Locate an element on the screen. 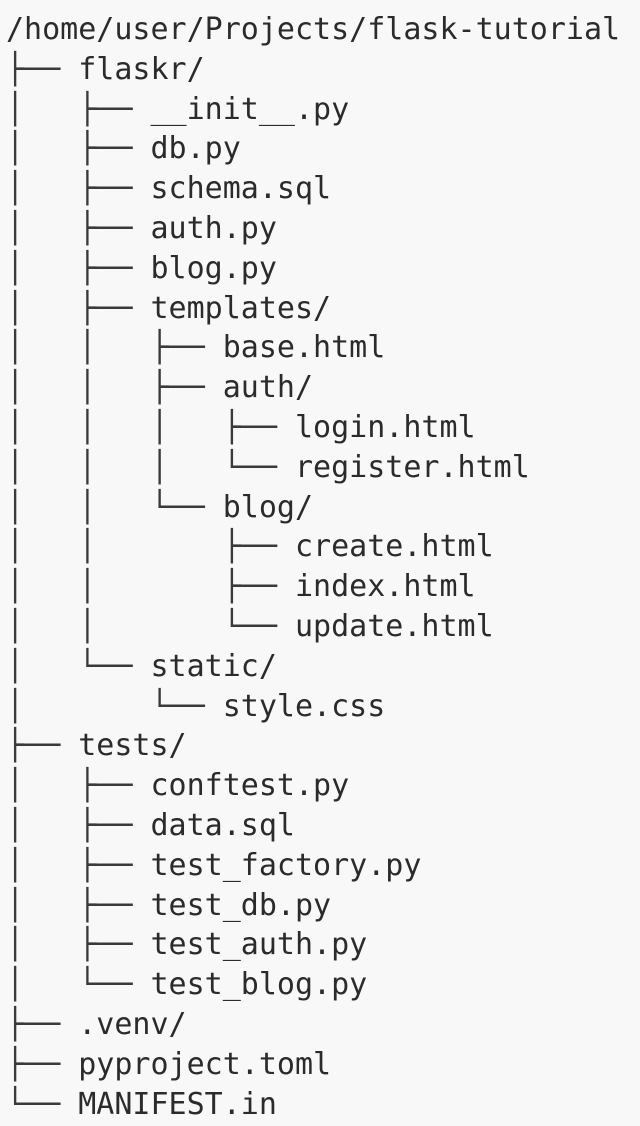  tree-entry-name: db.py is located at coordinates (195, 149).